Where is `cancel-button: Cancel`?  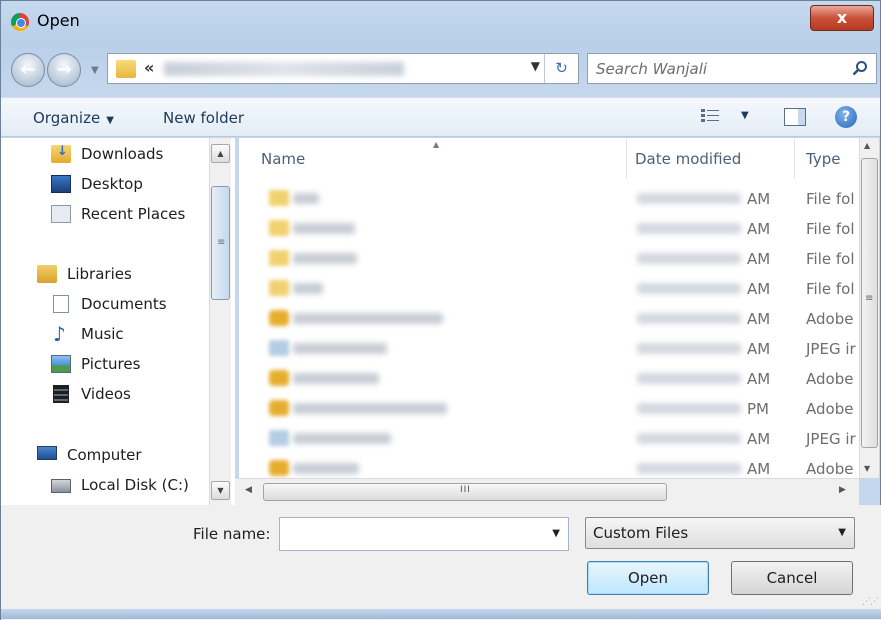 cancel-button: Cancel is located at coordinates (792, 578).